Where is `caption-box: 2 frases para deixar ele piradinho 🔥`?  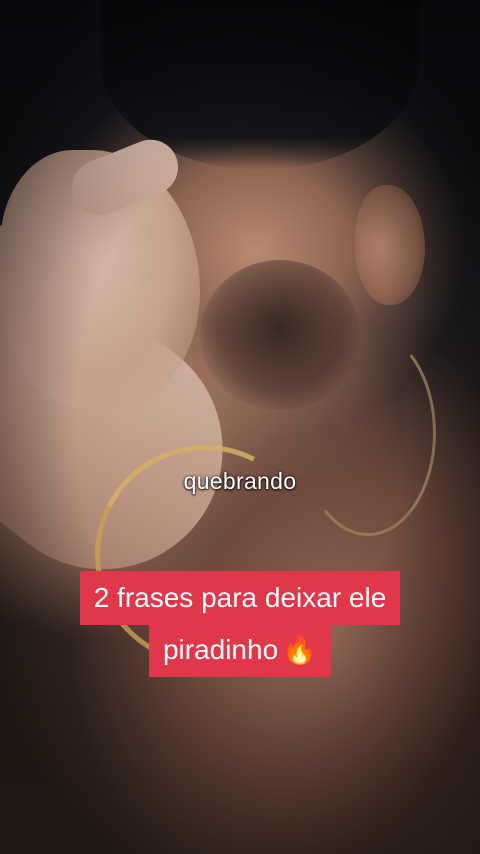
caption-box: 2 frases para deixar ele piradinho 🔥 is located at coordinates (240, 624).